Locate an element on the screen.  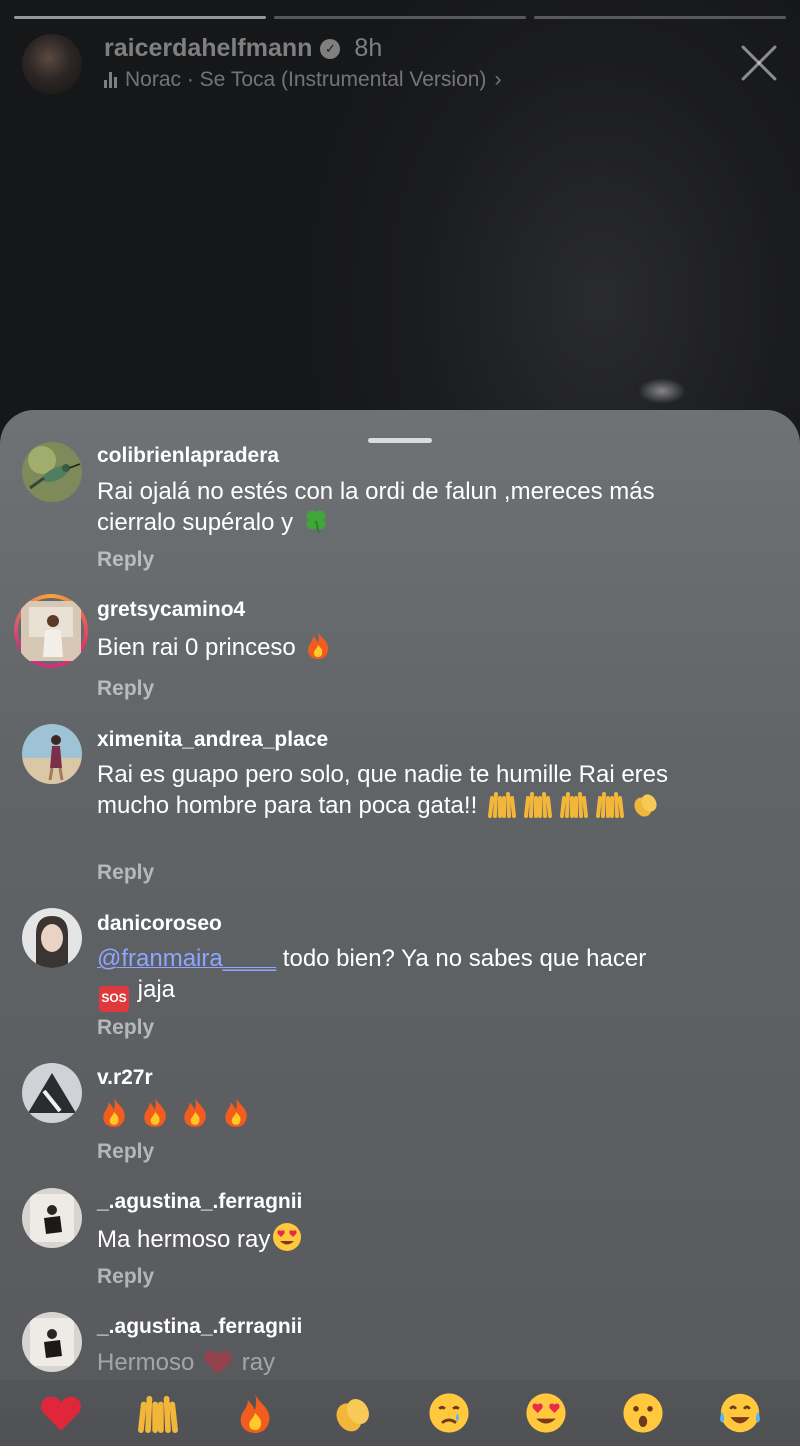
close-button is located at coordinates (759, 63).